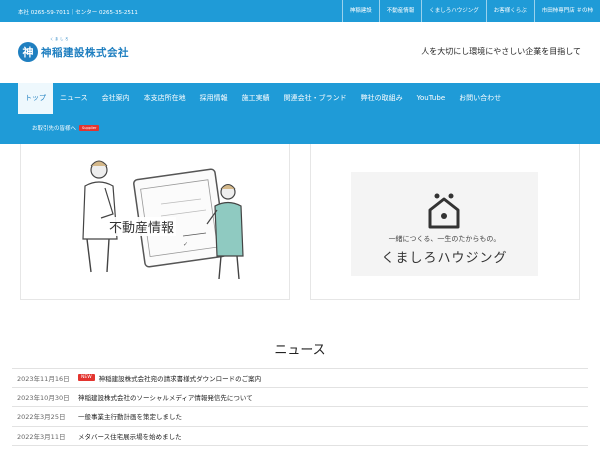  What do you see at coordinates (300, 52) in the screenshot?
I see `site-header: くましろ 神 神稲建設株式会社 人を大切にし環境にやさしい企業を目指して` at bounding box center [300, 52].